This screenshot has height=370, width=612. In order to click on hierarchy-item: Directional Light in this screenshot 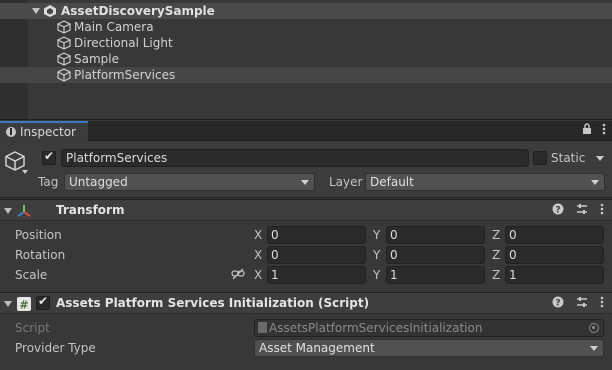, I will do `click(306, 43)`.